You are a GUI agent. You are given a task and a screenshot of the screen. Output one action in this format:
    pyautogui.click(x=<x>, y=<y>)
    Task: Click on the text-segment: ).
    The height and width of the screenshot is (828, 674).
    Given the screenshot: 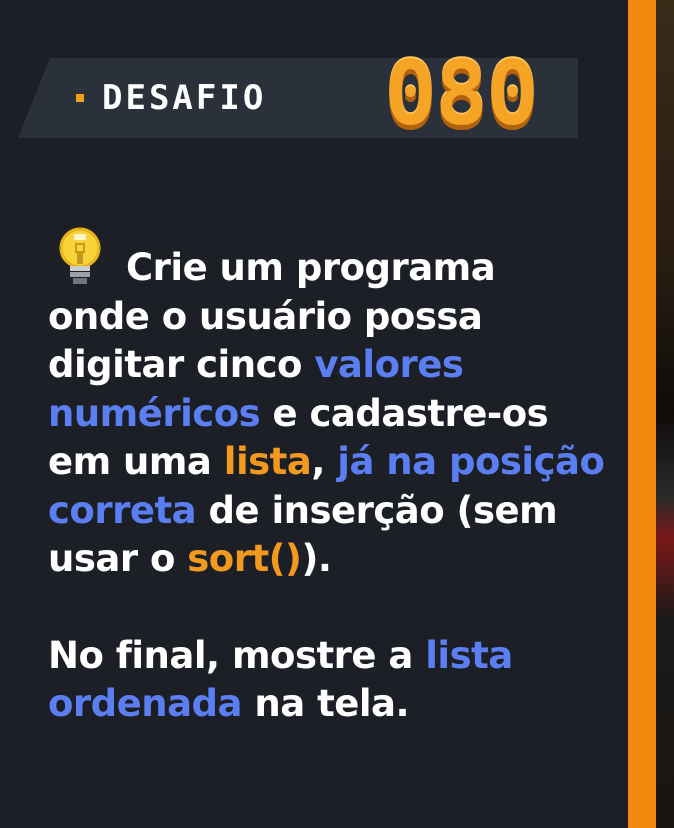 What is the action you would take?
    pyautogui.click(x=316, y=558)
    